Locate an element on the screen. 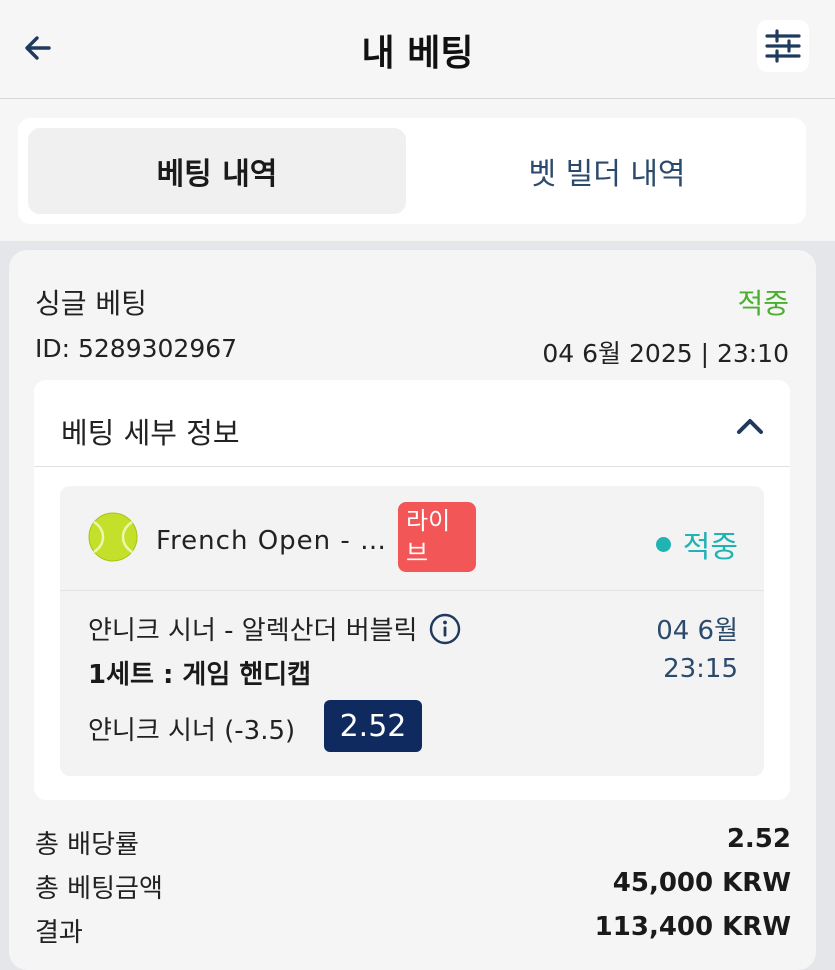  summary-label: 총 베팅금액 is located at coordinates (99, 889).